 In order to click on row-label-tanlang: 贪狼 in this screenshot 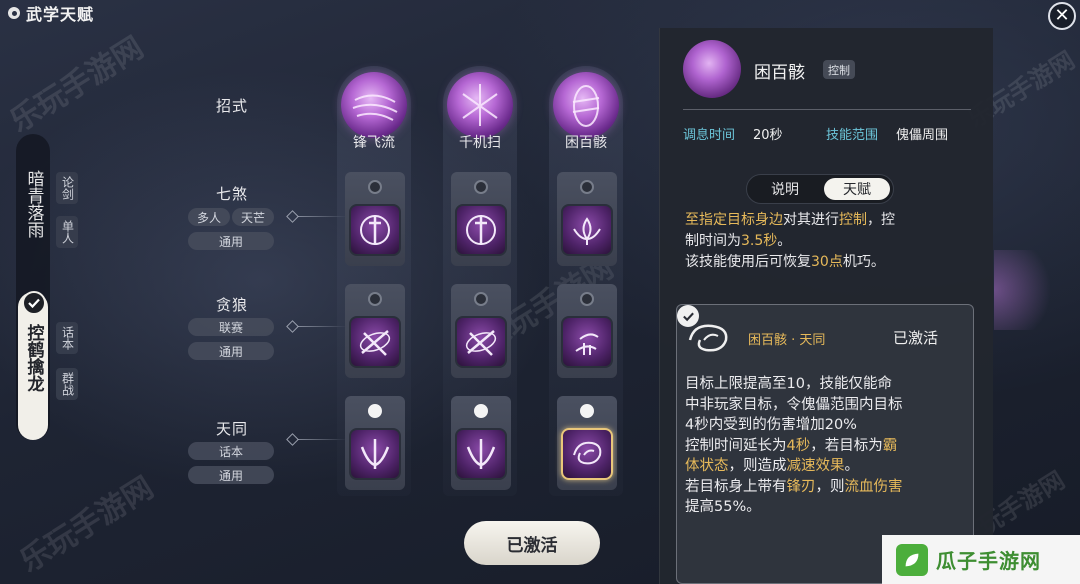, I will do `click(232, 305)`.